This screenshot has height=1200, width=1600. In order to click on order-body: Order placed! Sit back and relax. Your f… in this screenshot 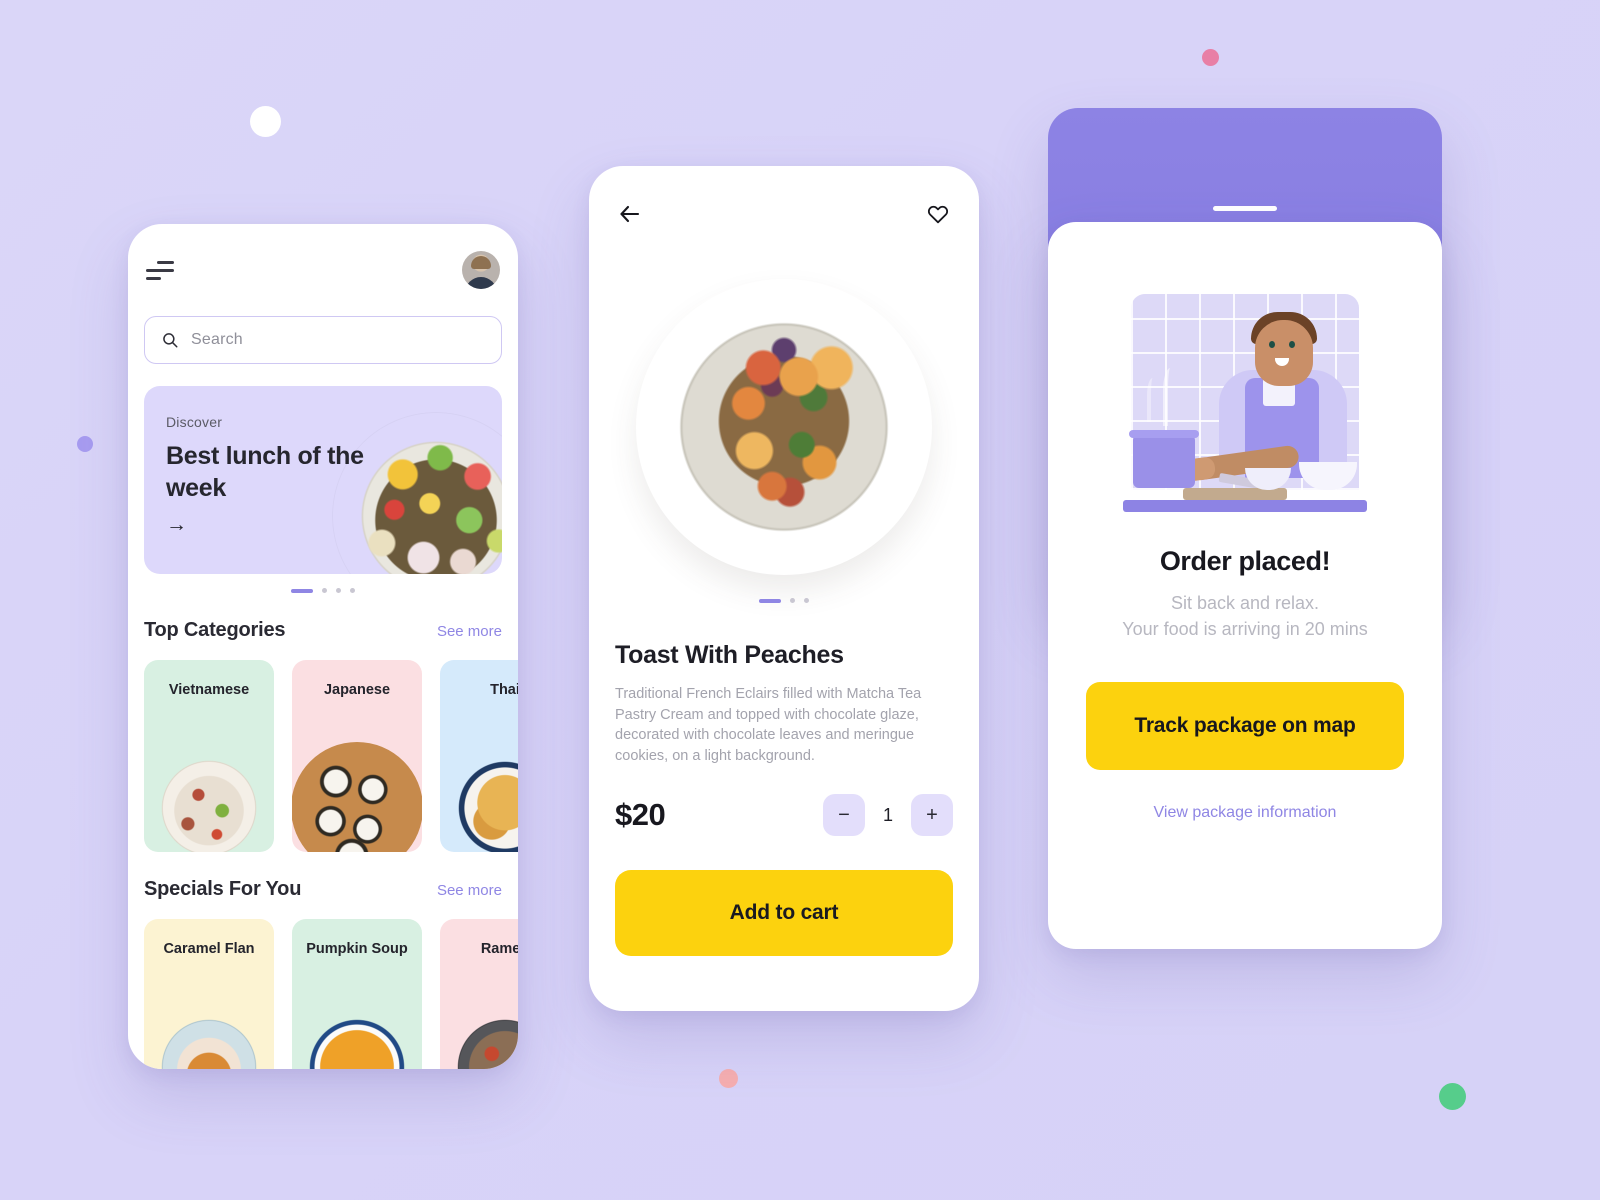, I will do `click(1245, 667)`.